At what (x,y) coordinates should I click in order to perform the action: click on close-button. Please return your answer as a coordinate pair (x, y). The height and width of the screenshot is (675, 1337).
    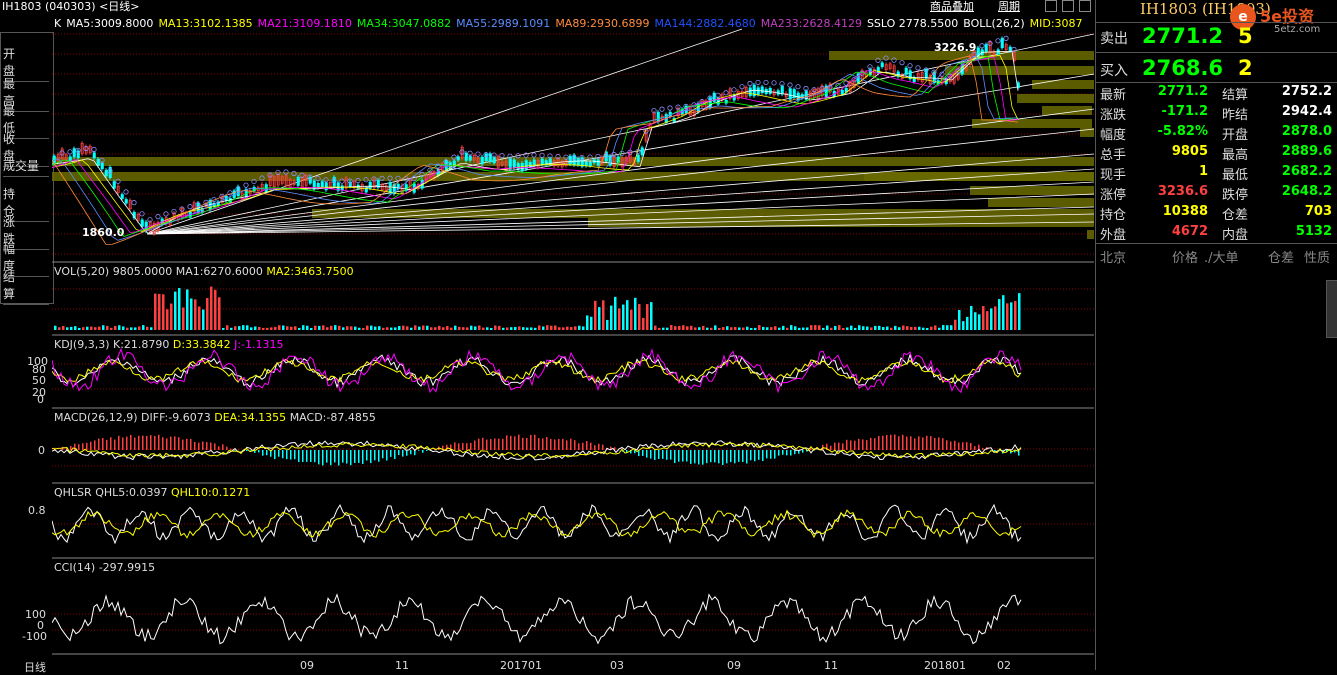
    Looking at the image, I should click on (1085, 6).